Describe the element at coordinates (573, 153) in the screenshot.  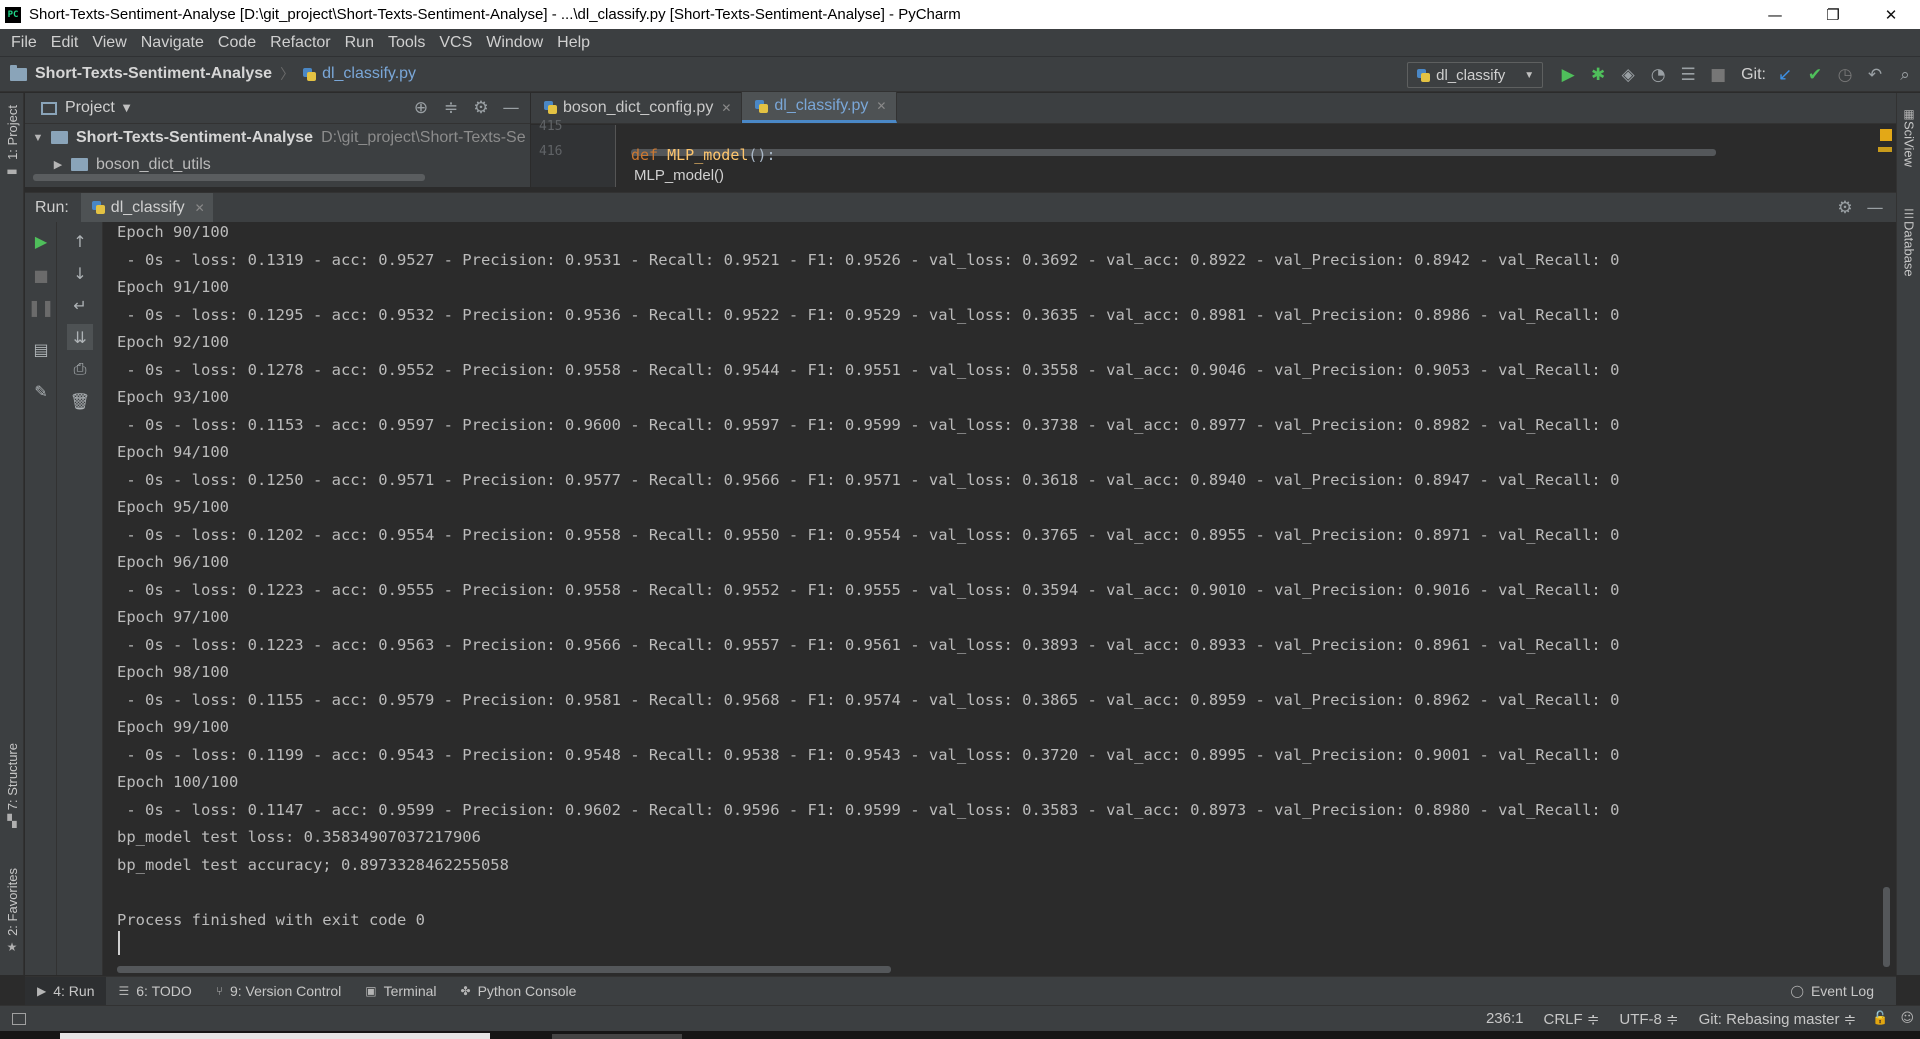
I see `editor-gutter: 415 416` at that location.